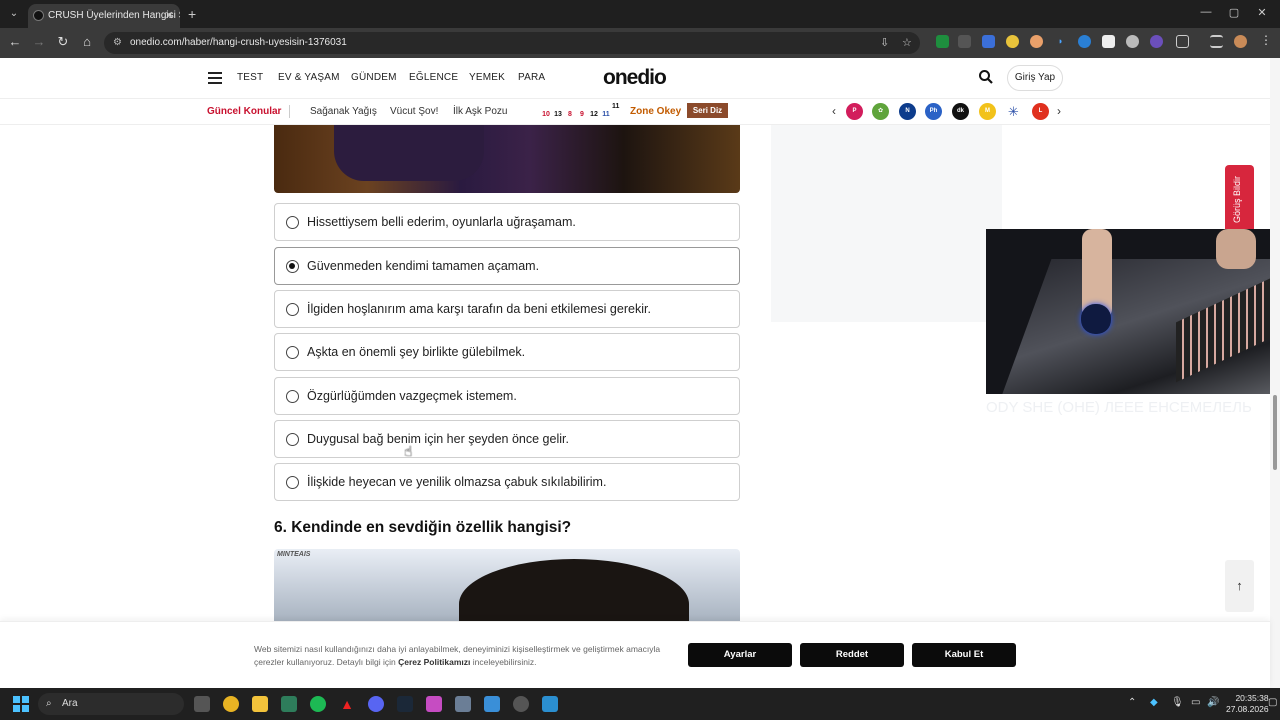 The image size is (1280, 720). What do you see at coordinates (14, 14) in the screenshot?
I see `tab-list-button: ⌄` at bounding box center [14, 14].